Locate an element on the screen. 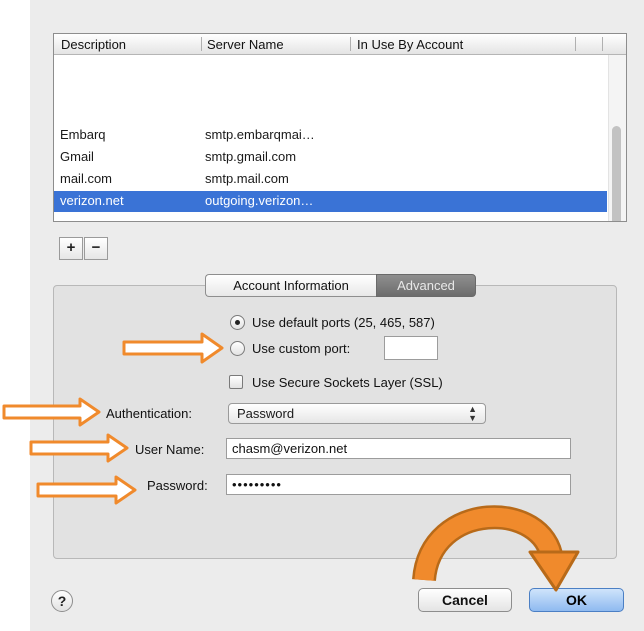 This screenshot has width=644, height=631. default-ports-label: Use default ports (25, 465, 587) is located at coordinates (343, 322).